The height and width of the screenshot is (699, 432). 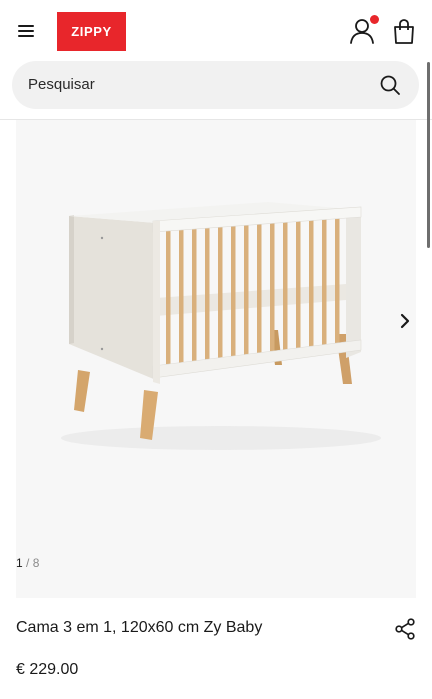 I want to click on gallery-pager: 1 / 8, so click(x=27, y=563).